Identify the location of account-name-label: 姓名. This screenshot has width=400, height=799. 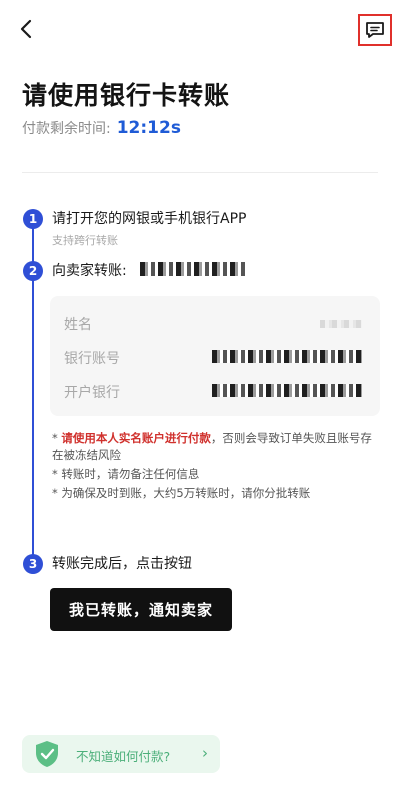
(78, 325).